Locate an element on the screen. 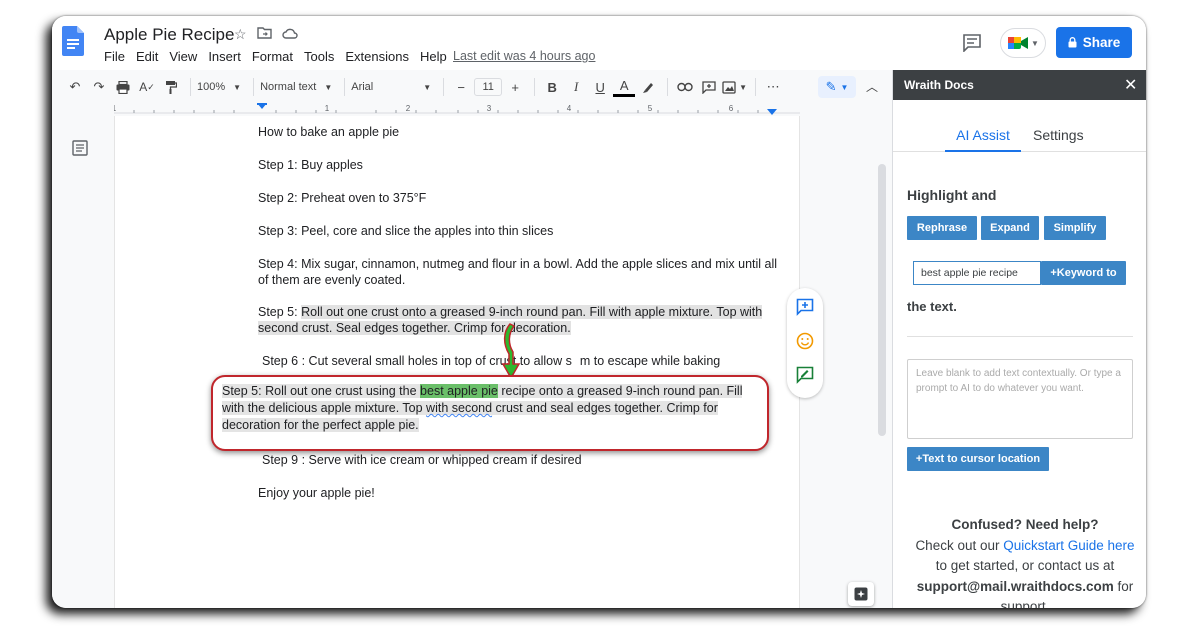 Image resolution: width=1200 pixels, height=628 pixels. ruler-number: 5 is located at coordinates (650, 108).